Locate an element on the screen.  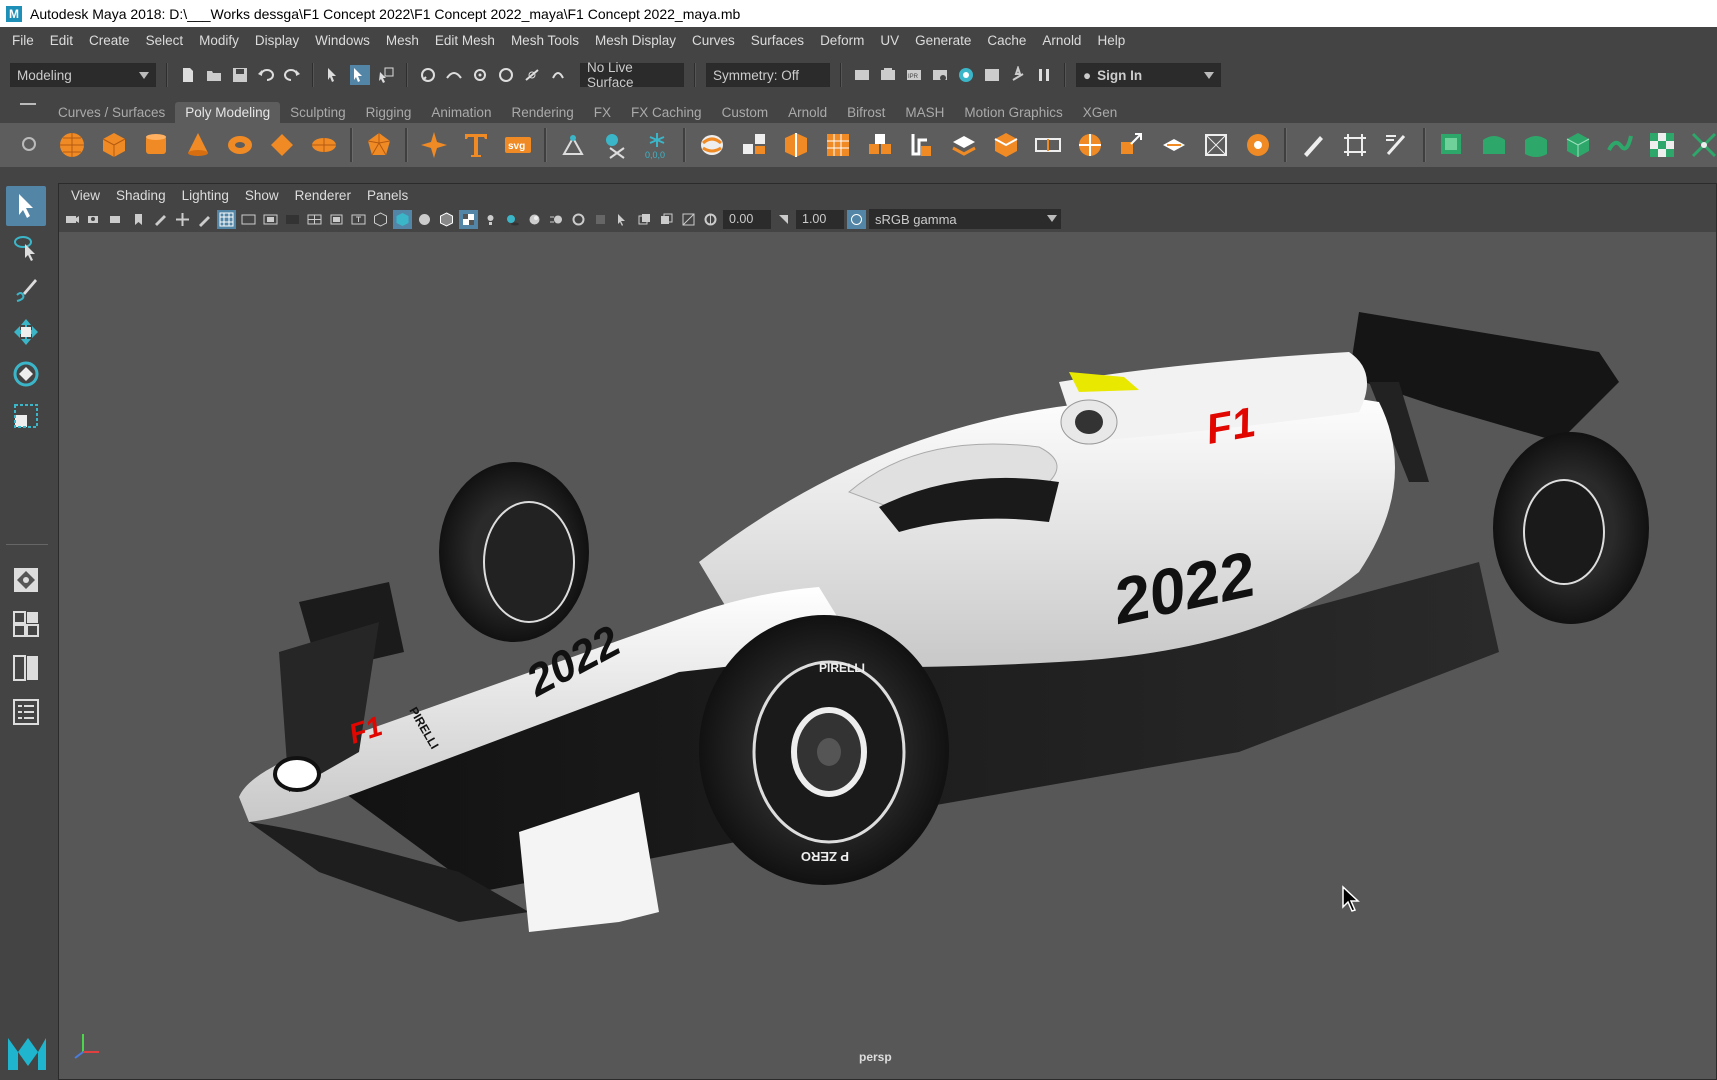
collapse-icon is located at coordinates (1258, 145).